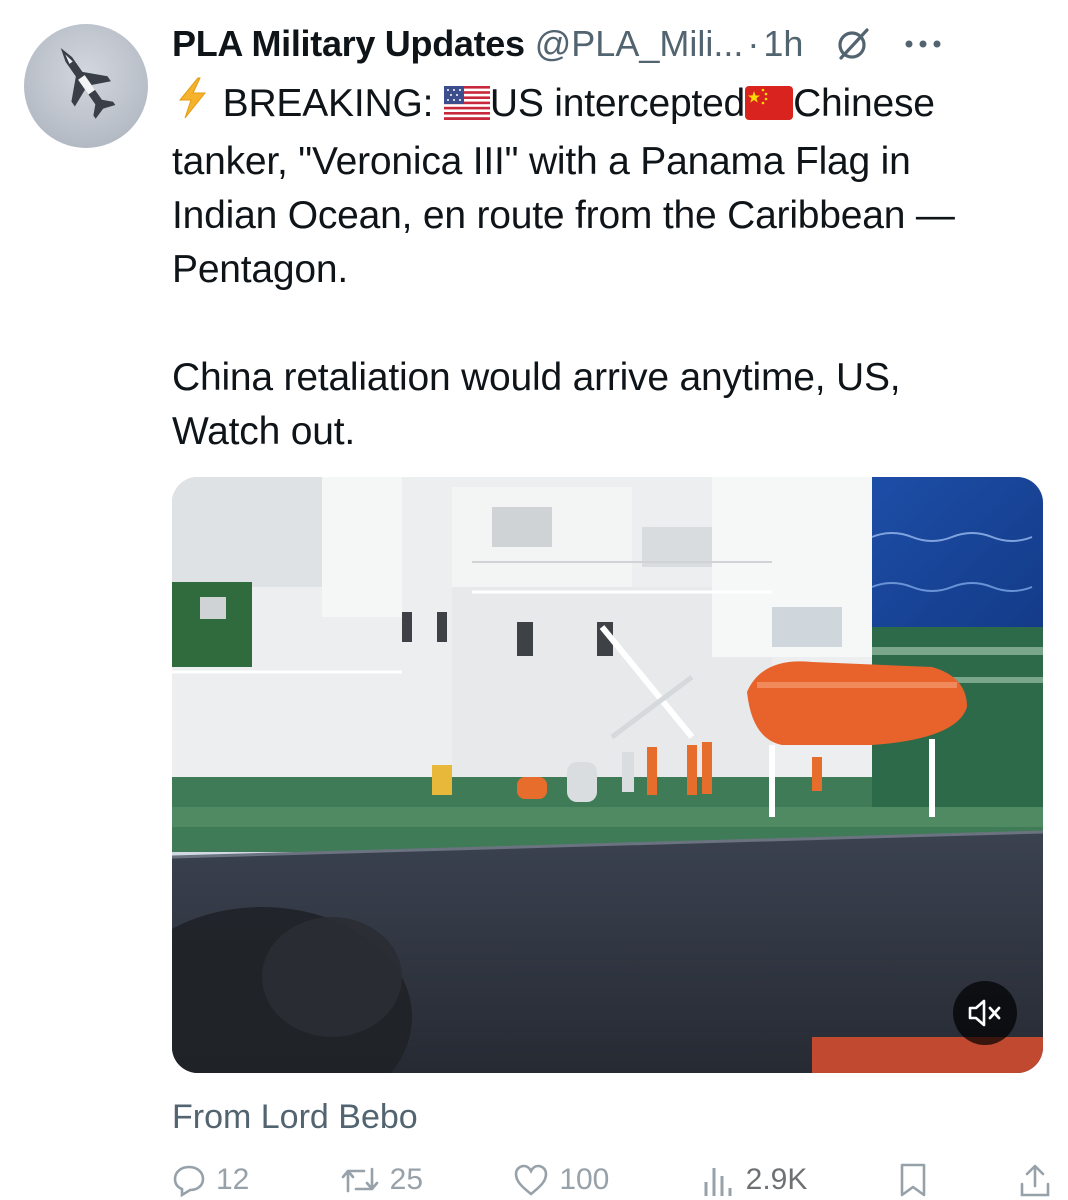 This screenshot has height=1200, width=1068. I want to click on tweet-actions: 12 25 100 2.9K, so click(612, 1180).